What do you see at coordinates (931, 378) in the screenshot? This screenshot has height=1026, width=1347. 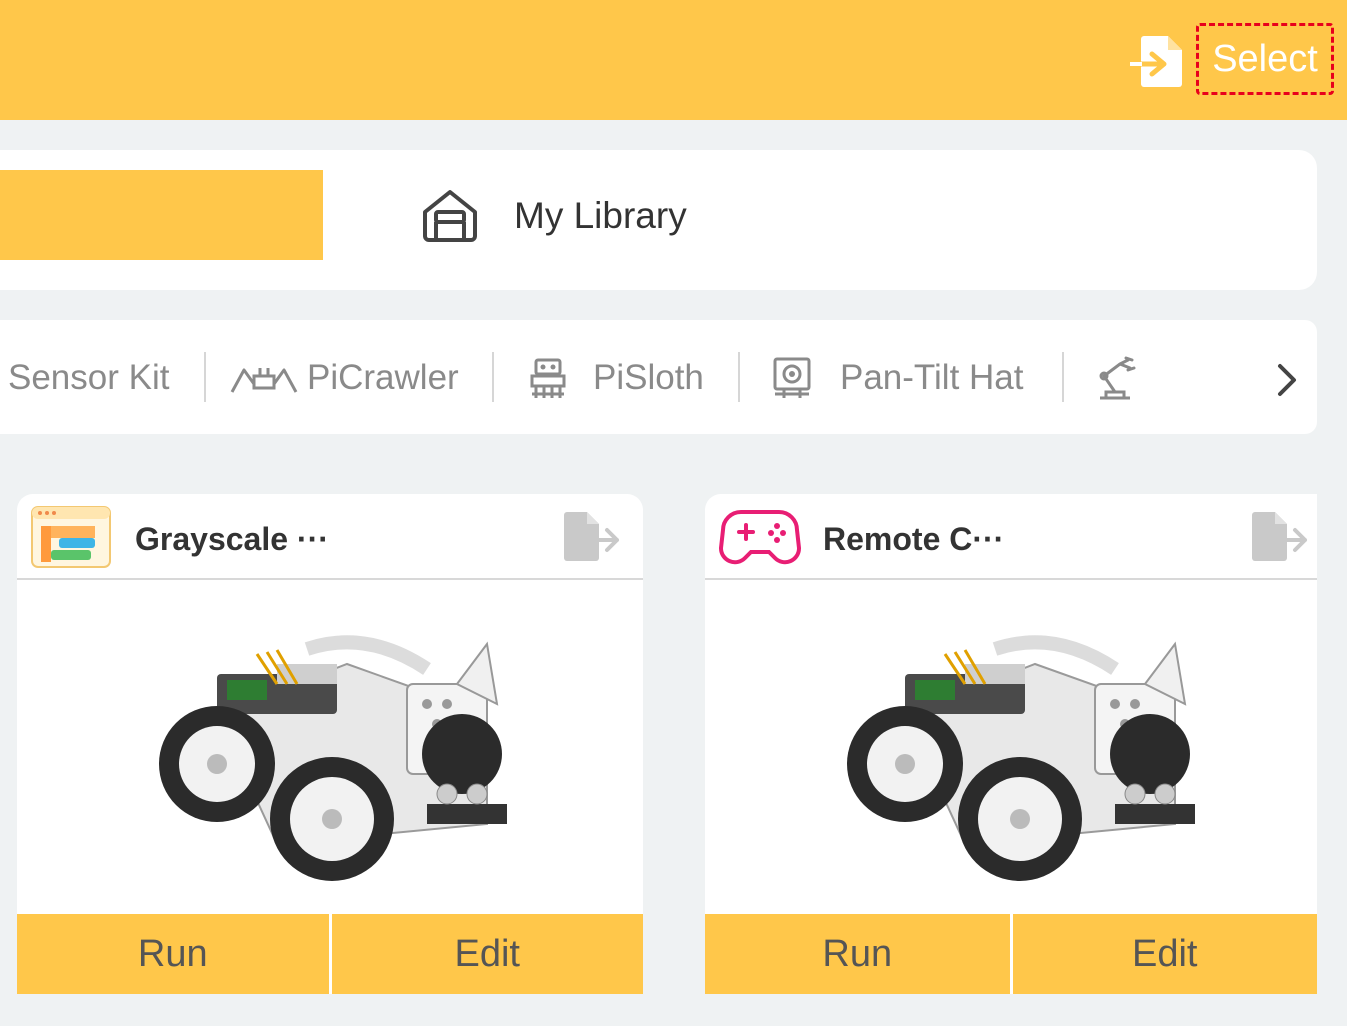 I see `kit-tab-pan-tilt-hat: Pan-Tilt Hat` at bounding box center [931, 378].